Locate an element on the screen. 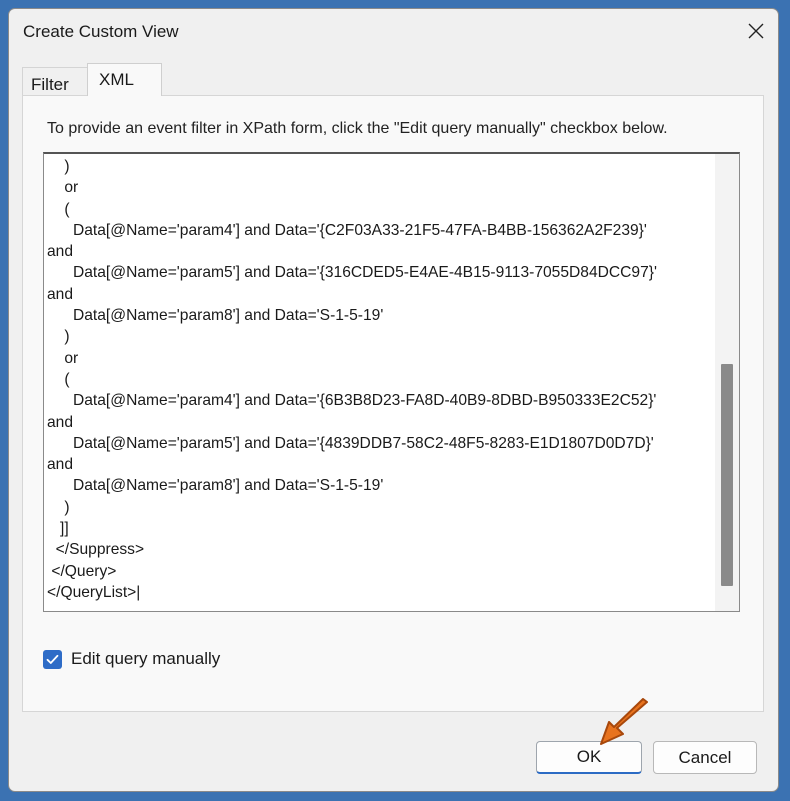 The width and height of the screenshot is (790, 801). tab-filter: Filter is located at coordinates (55, 81).